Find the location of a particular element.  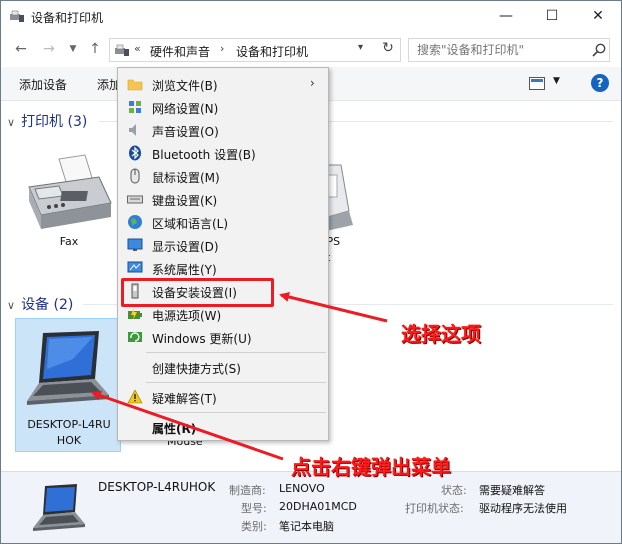

annotation-select-this: 选择这项 is located at coordinates (441, 334).